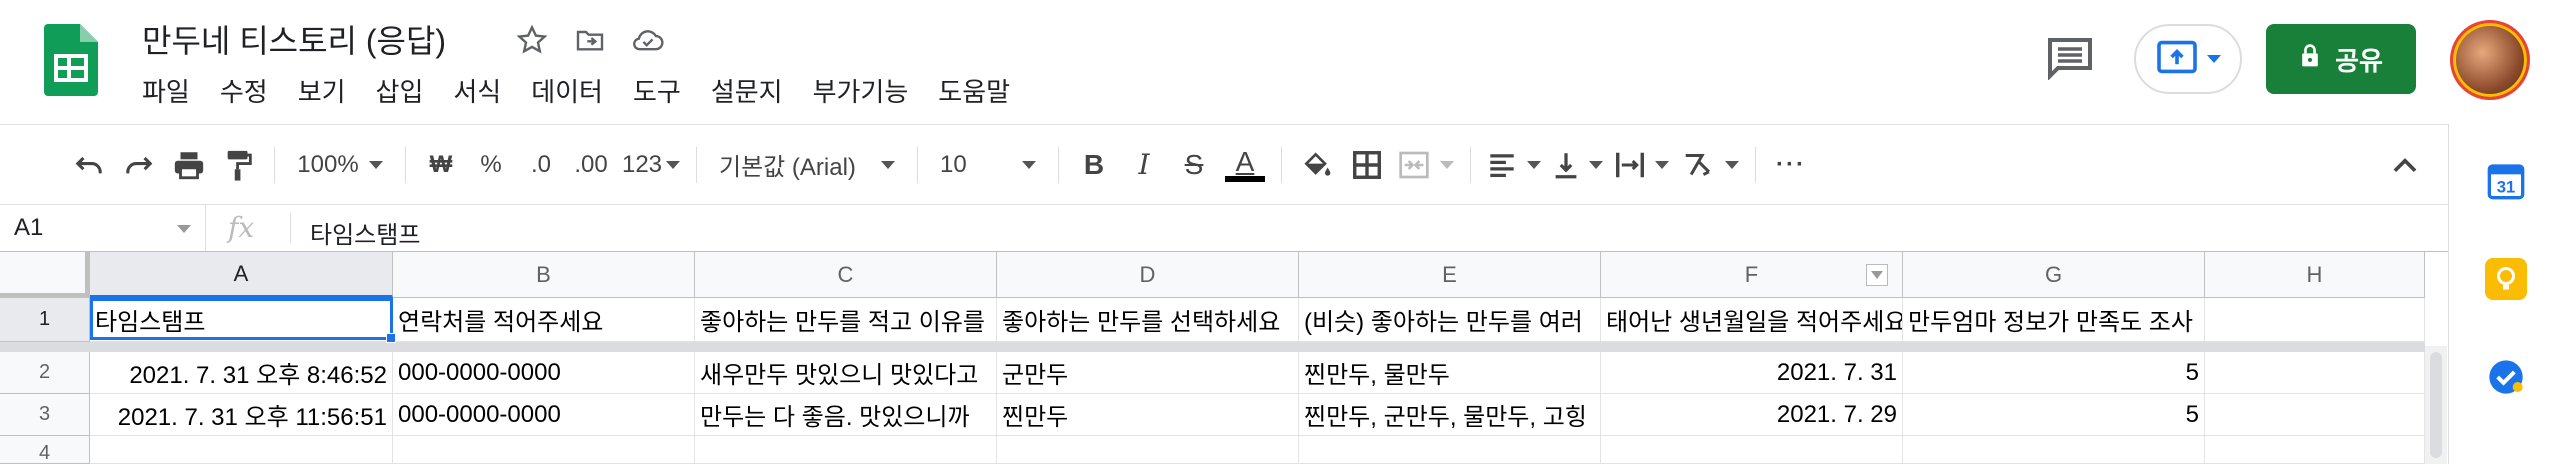 Image resolution: width=2560 pixels, height=464 pixels. I want to click on cell-a4, so click(241, 450).